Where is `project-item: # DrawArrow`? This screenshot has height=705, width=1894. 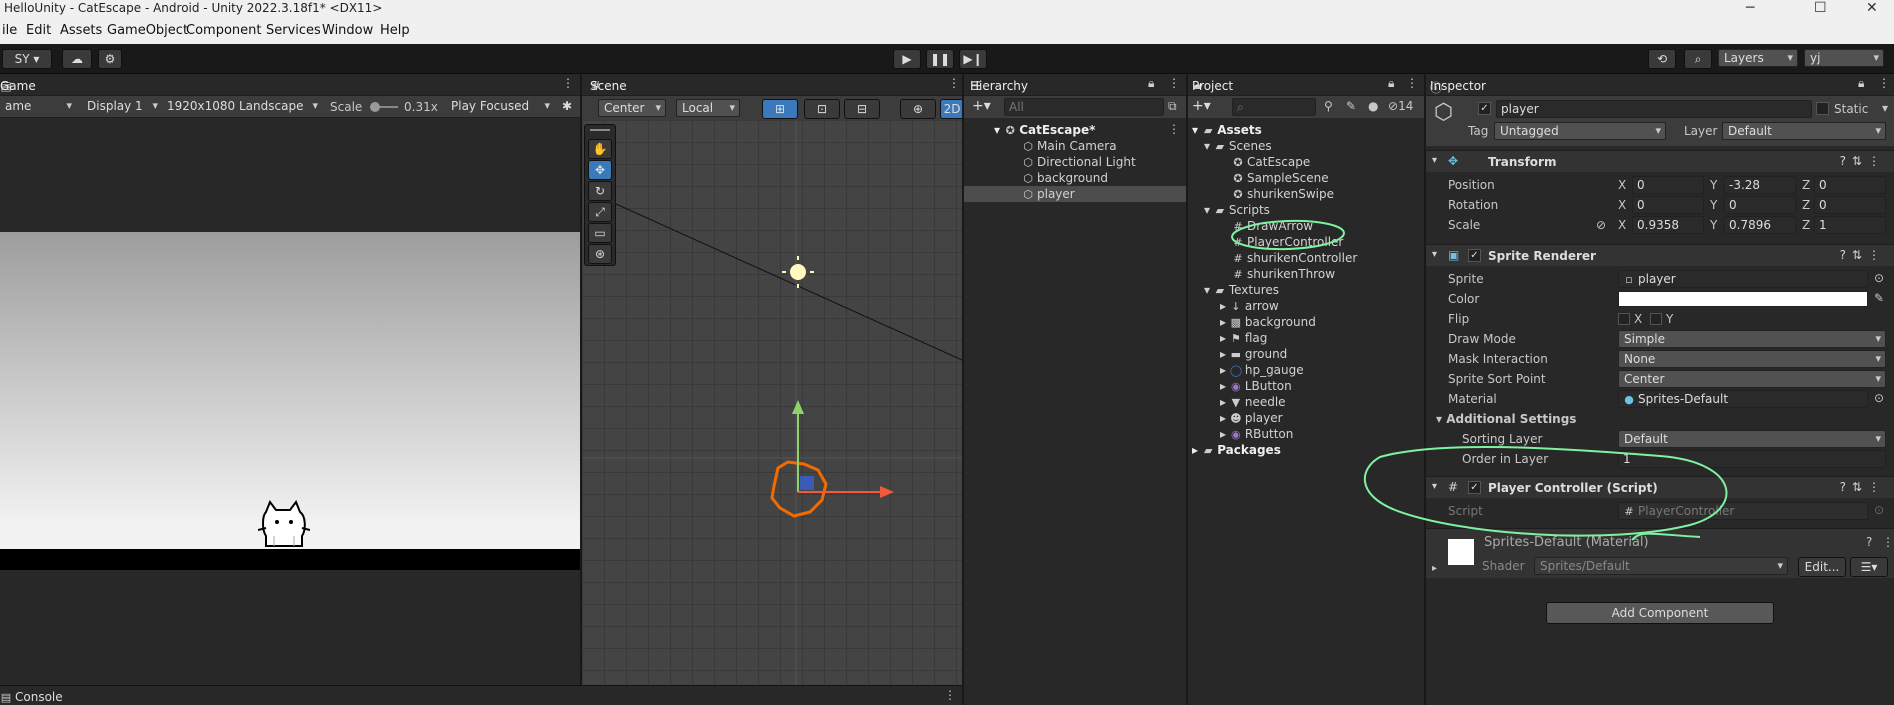
project-item: # DrawArrow is located at coordinates (1272, 226).